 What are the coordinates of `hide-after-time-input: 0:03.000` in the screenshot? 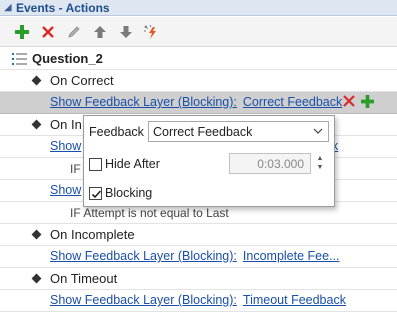 It's located at (270, 163).